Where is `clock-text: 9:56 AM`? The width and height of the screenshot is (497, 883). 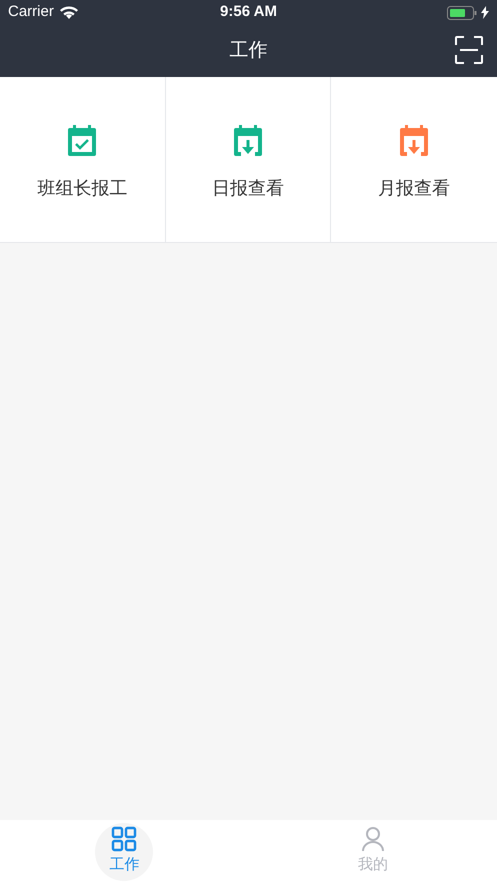 clock-text: 9:56 AM is located at coordinates (248, 12).